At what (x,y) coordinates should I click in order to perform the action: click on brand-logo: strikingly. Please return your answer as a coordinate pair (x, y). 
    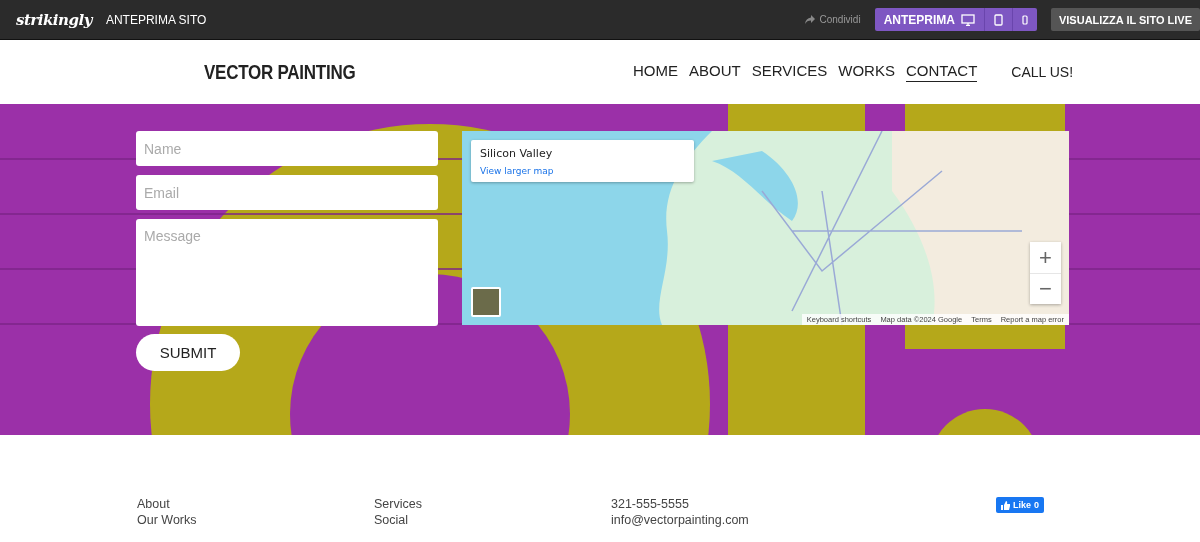
    Looking at the image, I should click on (54, 19).